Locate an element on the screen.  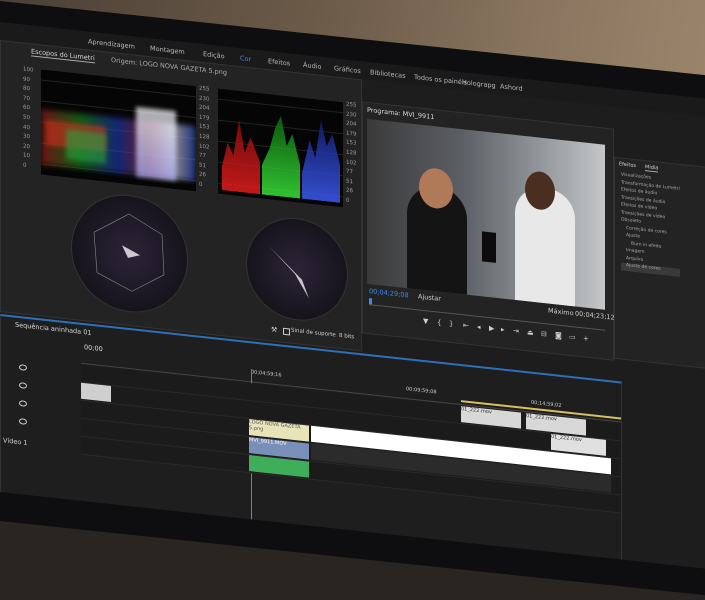
workspace-tab: Ashord is located at coordinates (511, 87).